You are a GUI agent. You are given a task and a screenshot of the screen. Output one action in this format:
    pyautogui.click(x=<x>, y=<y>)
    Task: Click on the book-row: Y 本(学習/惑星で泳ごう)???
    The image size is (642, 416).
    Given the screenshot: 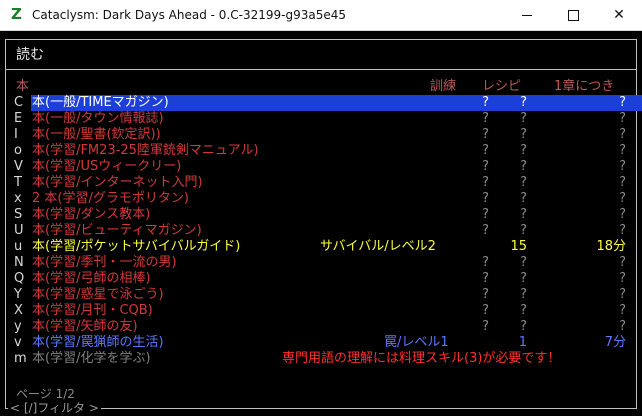 What is the action you would take?
    pyautogui.click(x=322, y=295)
    